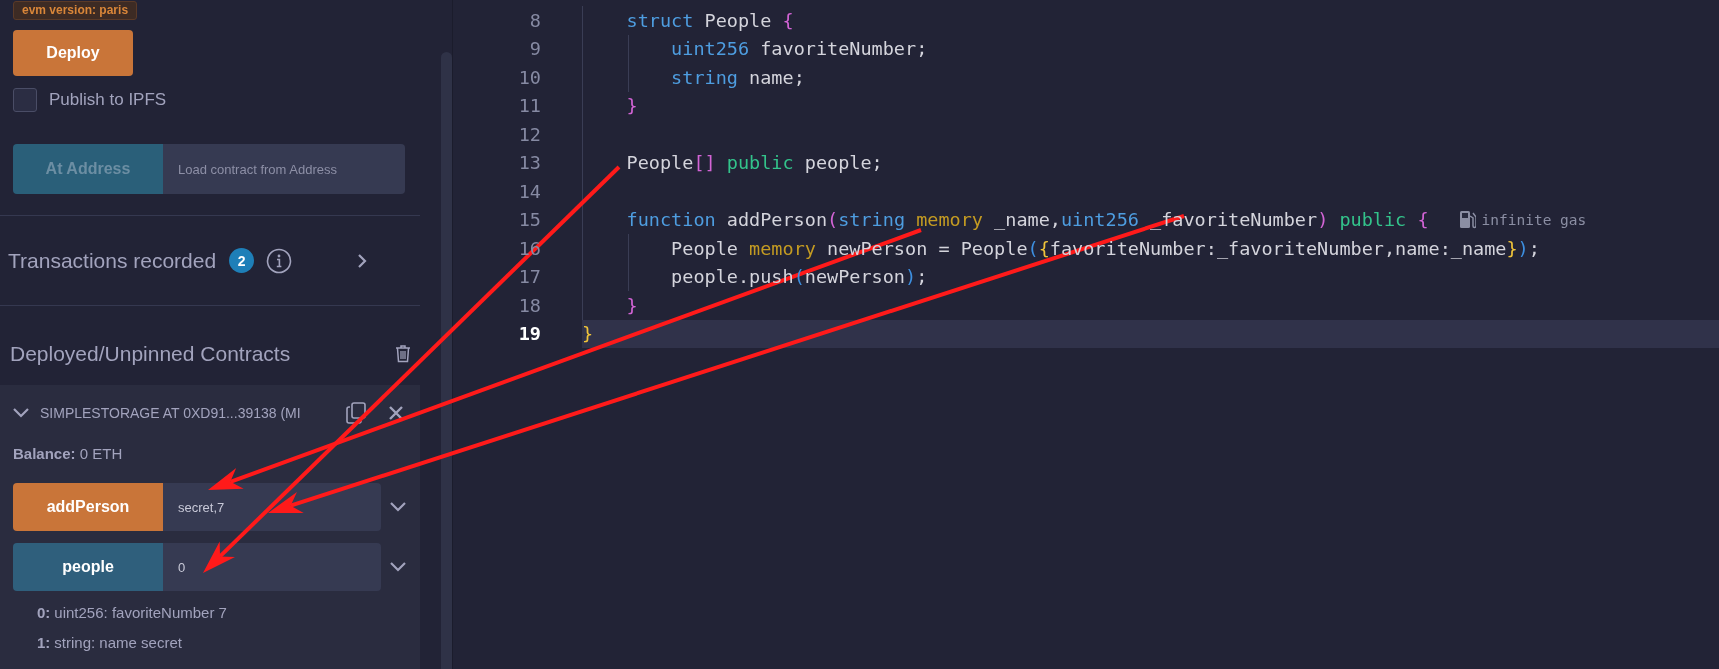 Image resolution: width=1719 pixels, height=669 pixels. Describe the element at coordinates (529, 277) in the screenshot. I see `line-number: 17` at that location.